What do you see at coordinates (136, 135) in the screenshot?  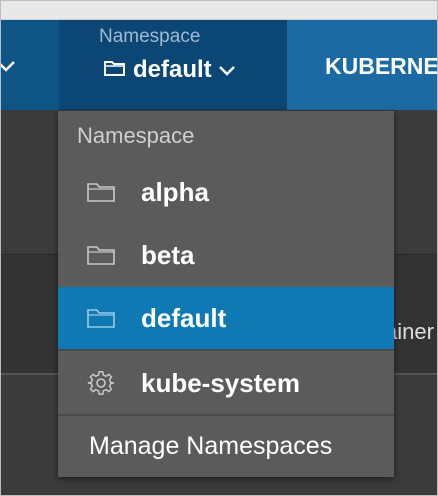 I see `dropdown-header: Namespace` at bounding box center [136, 135].